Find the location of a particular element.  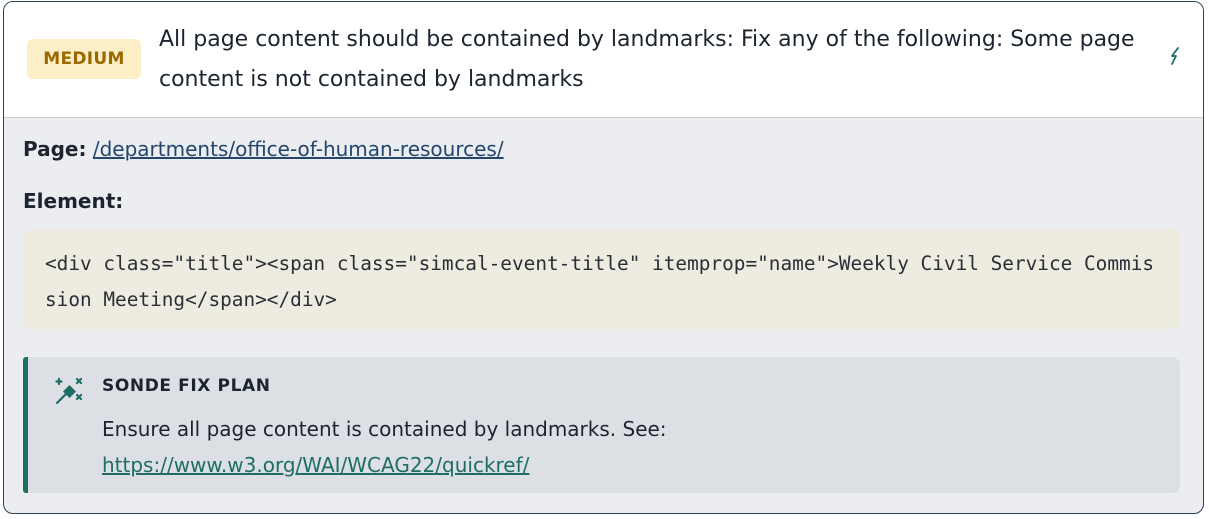

page-link: /departments/office-of-human-resources/ is located at coordinates (298, 149).